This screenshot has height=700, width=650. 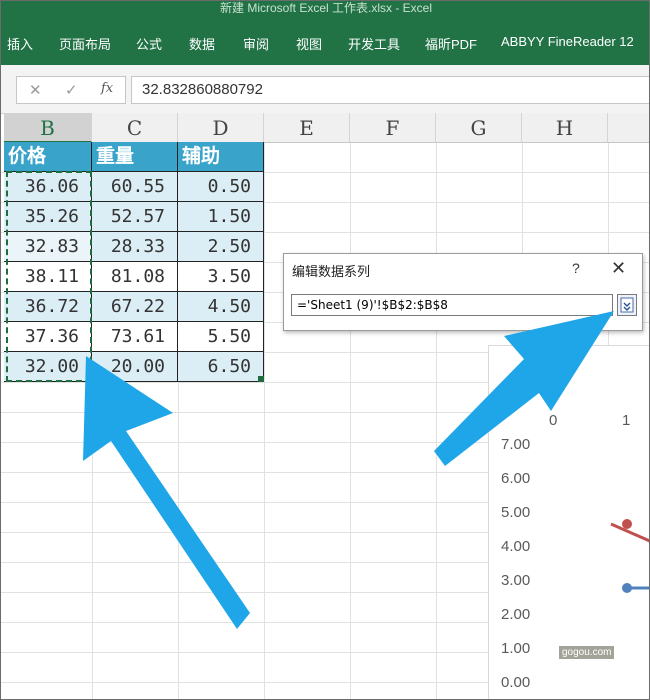 I want to click on arrow-right-annotation, so click(x=524, y=388).